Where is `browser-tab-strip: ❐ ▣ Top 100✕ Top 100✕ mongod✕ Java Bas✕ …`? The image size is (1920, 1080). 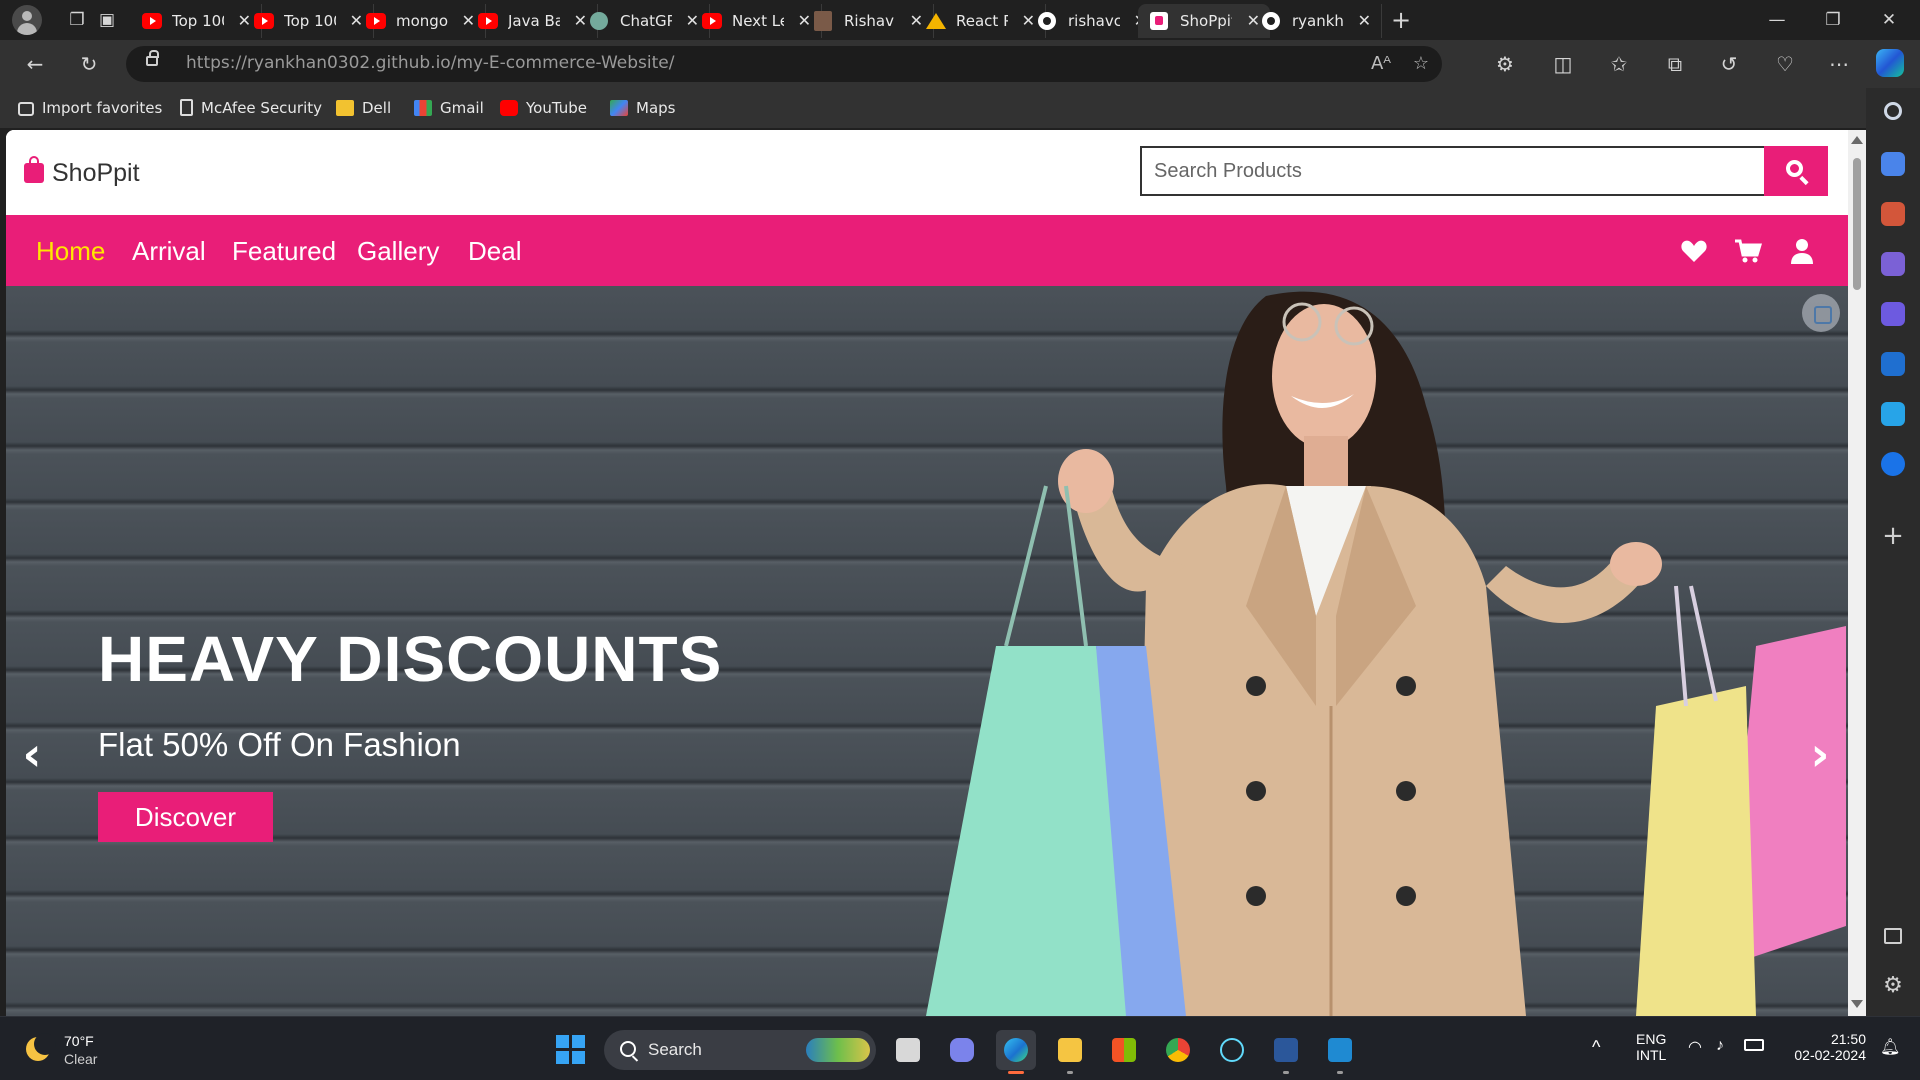
browser-tab-strip: ❐ ▣ Top 100✕ Top 100✕ mongod✕ Java Bas✕ … is located at coordinates (960, 20).